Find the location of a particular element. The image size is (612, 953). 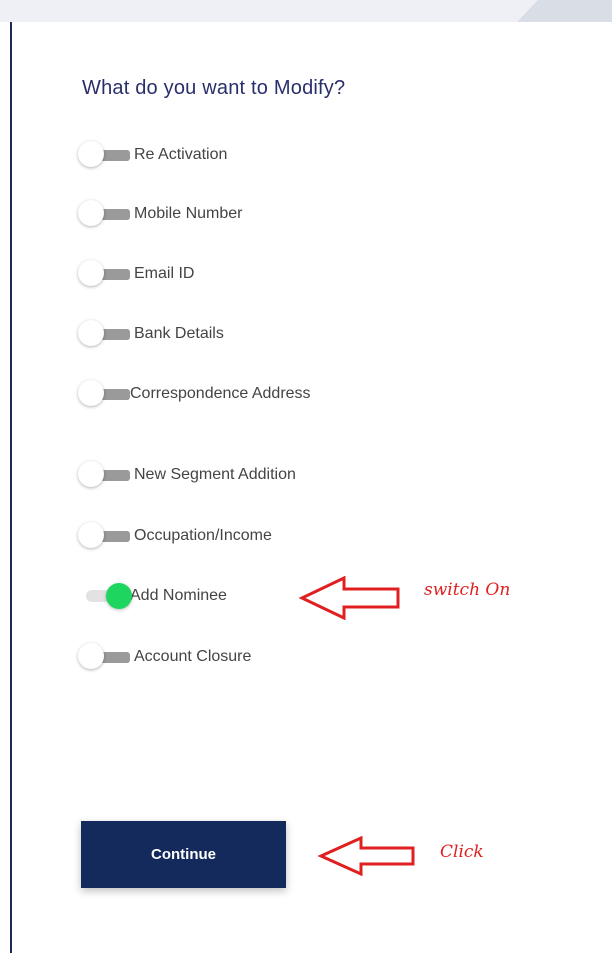

option-occupation-income: Occupation/Income is located at coordinates (254, 536).